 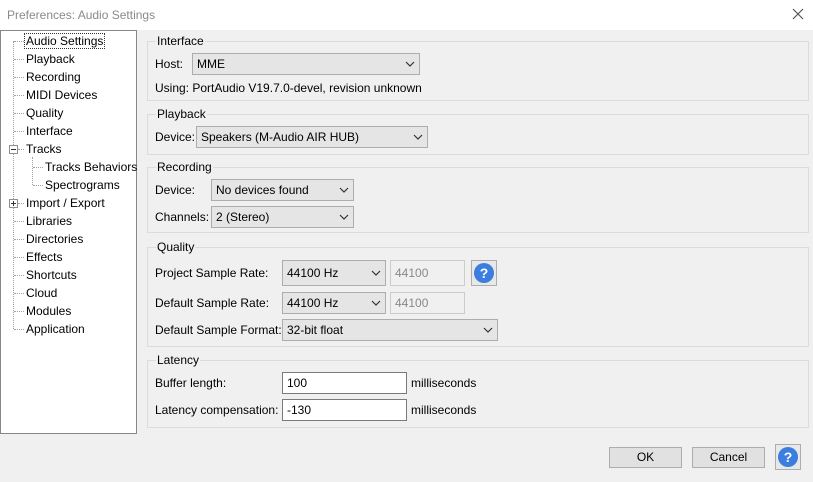 I want to click on host-label: Host:, so click(x=169, y=64).